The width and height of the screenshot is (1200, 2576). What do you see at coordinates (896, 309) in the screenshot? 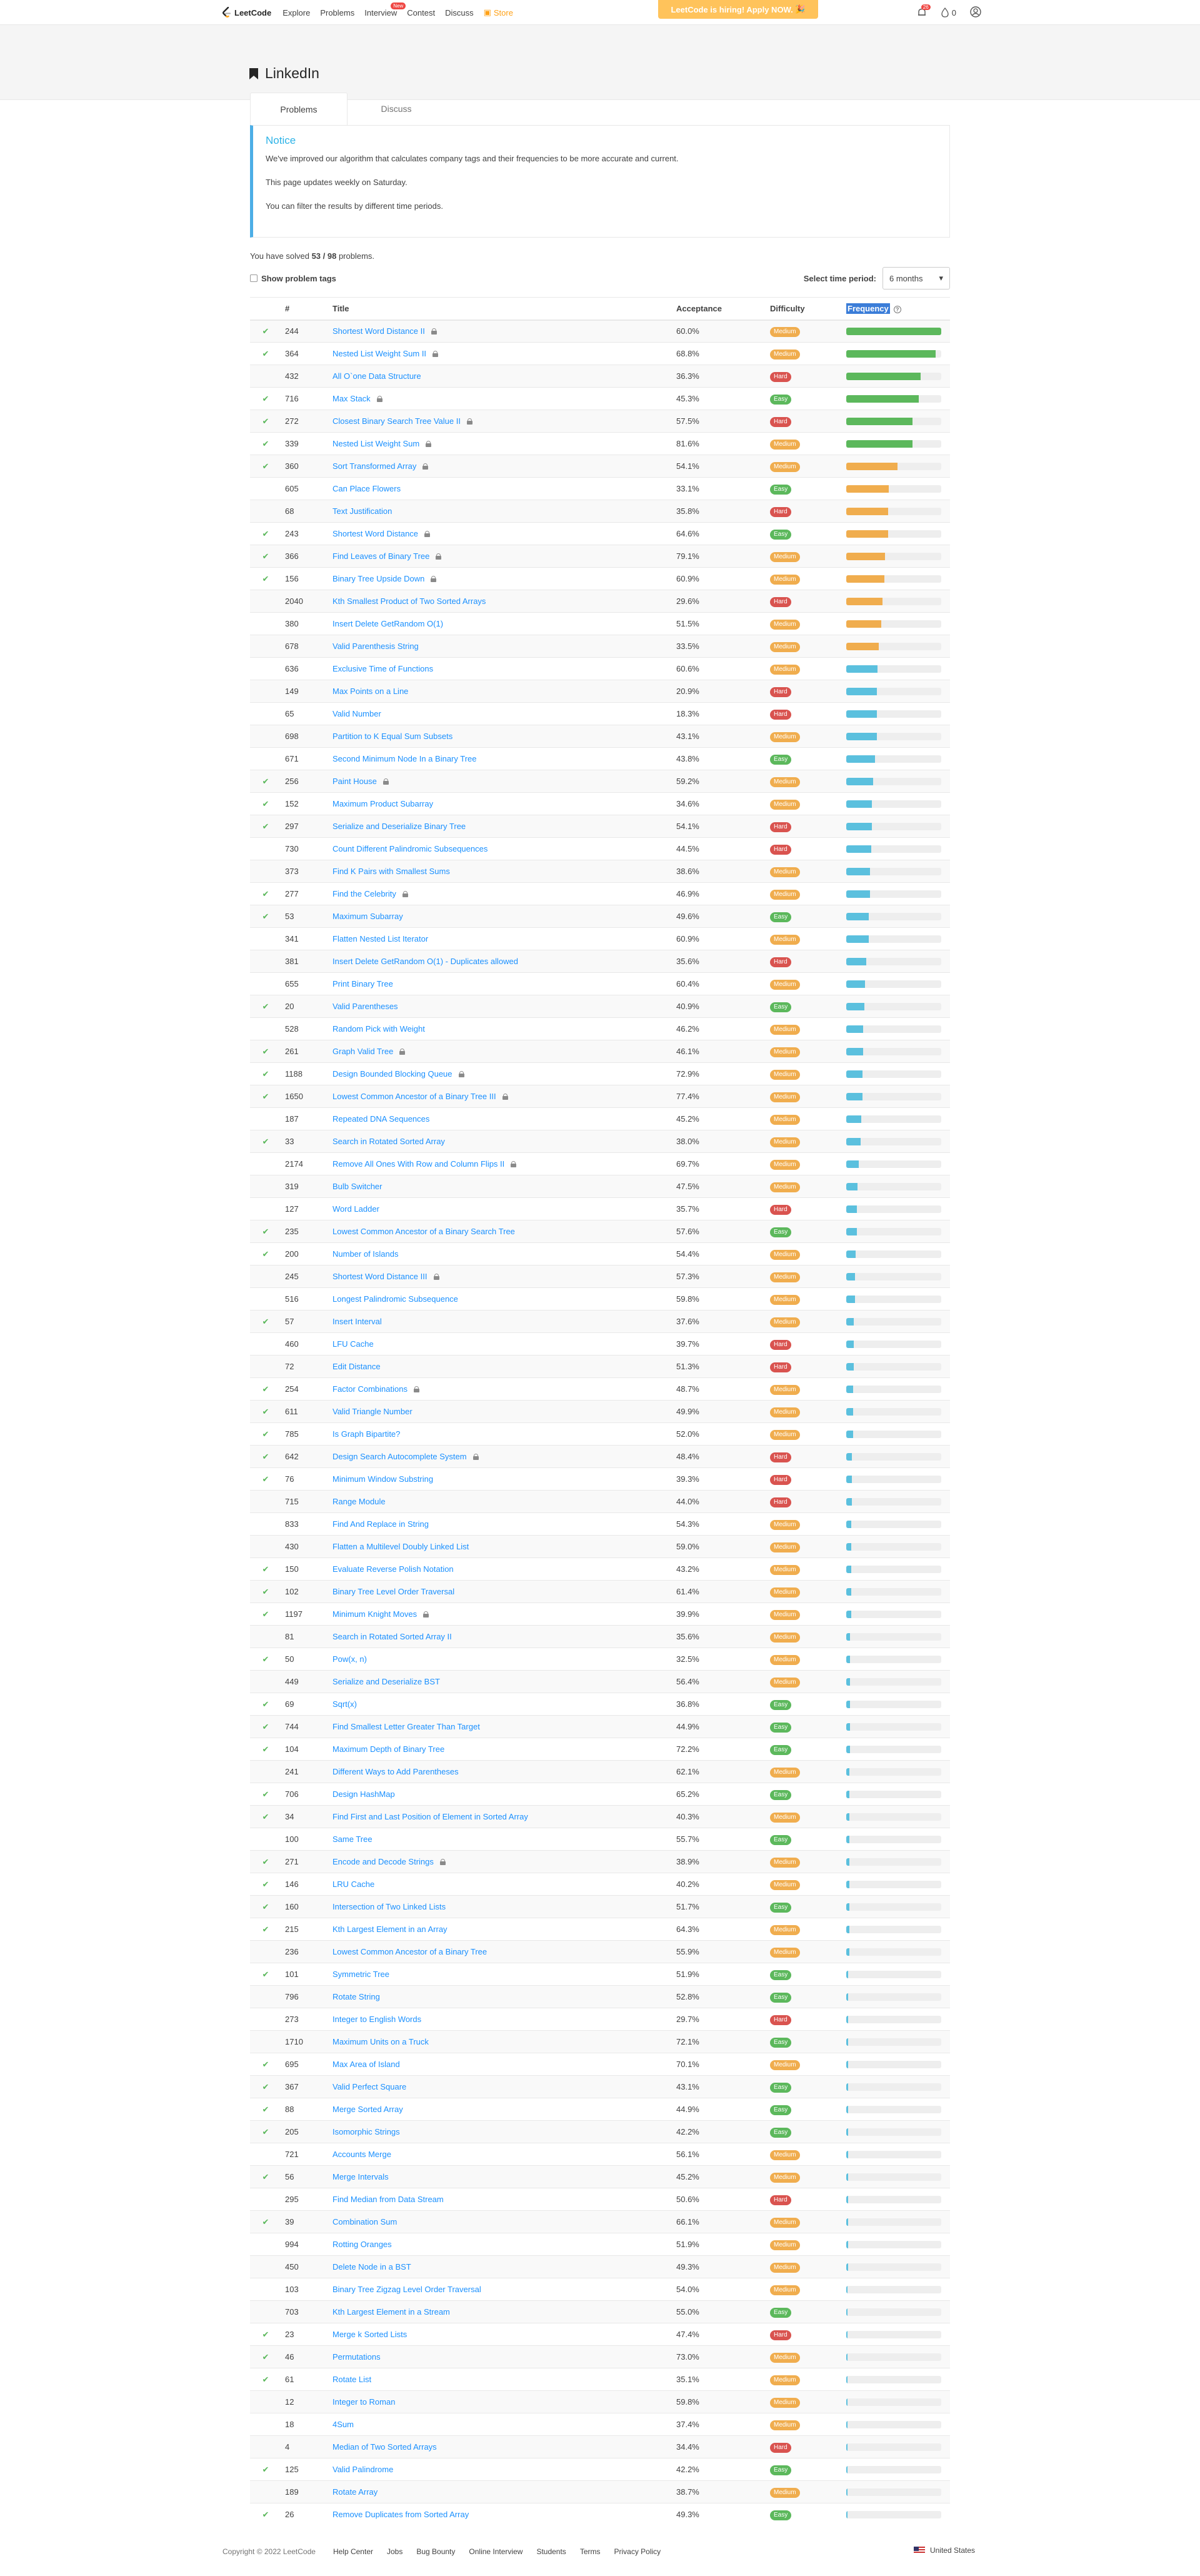
I see `header-frequency: Frequency?` at bounding box center [896, 309].